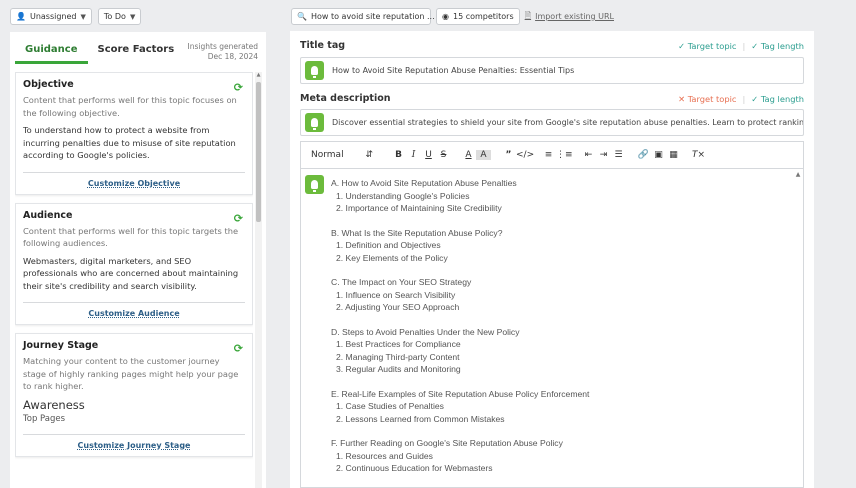  I want to click on outline-item: 1. Case Studies of Penalties, so click(390, 406).